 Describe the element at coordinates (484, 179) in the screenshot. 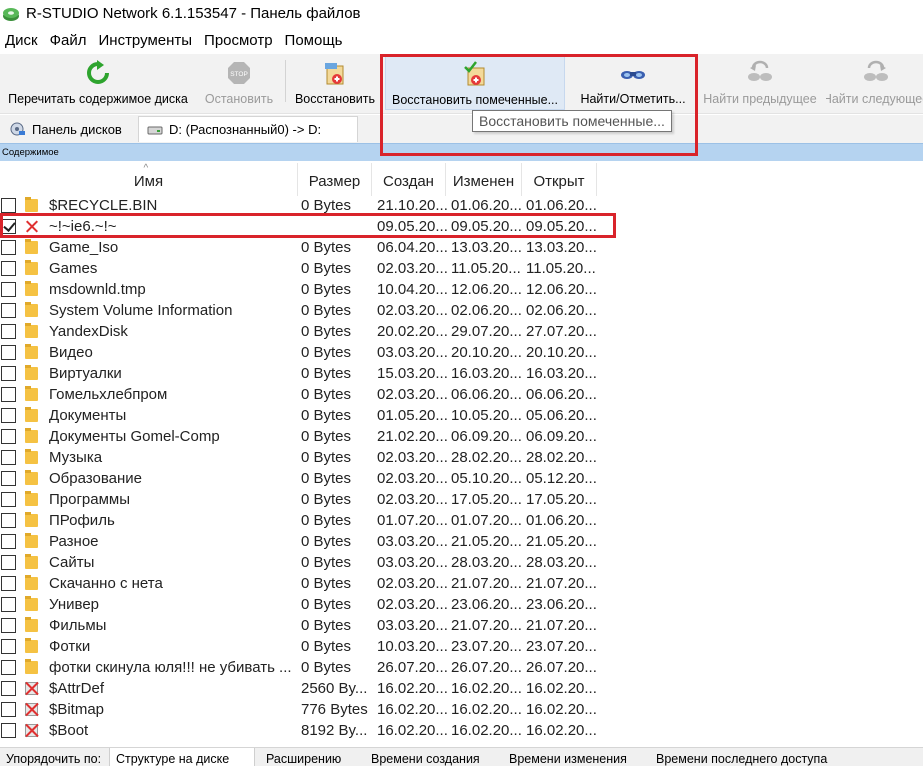

I see `column-modified: Изменен` at that location.